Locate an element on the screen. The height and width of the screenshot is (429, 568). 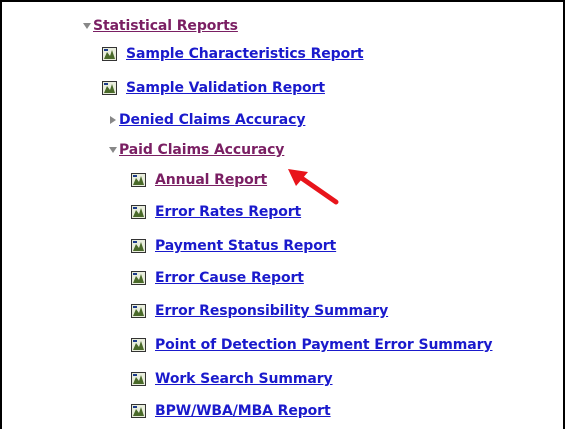
error-cause-report-link: Error Cause Report is located at coordinates (229, 278).